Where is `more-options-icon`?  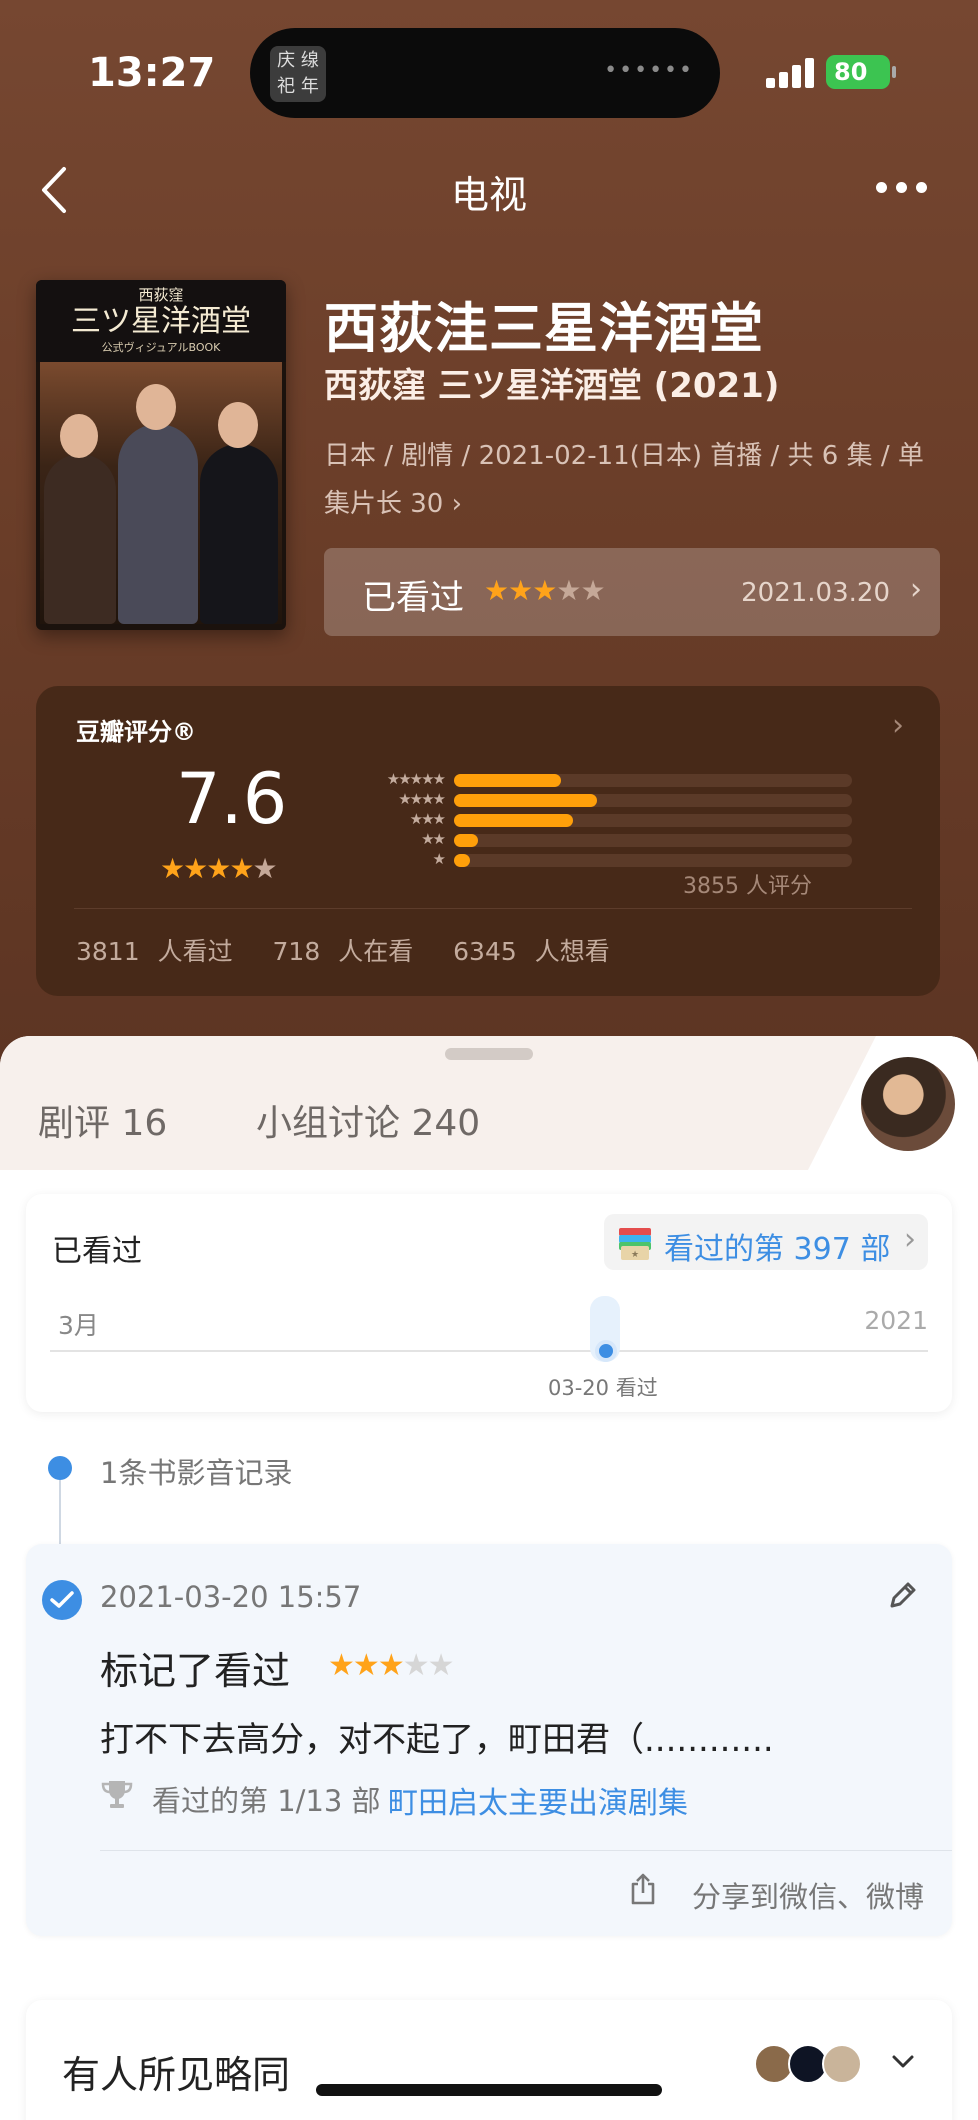 more-options-icon is located at coordinates (902, 188).